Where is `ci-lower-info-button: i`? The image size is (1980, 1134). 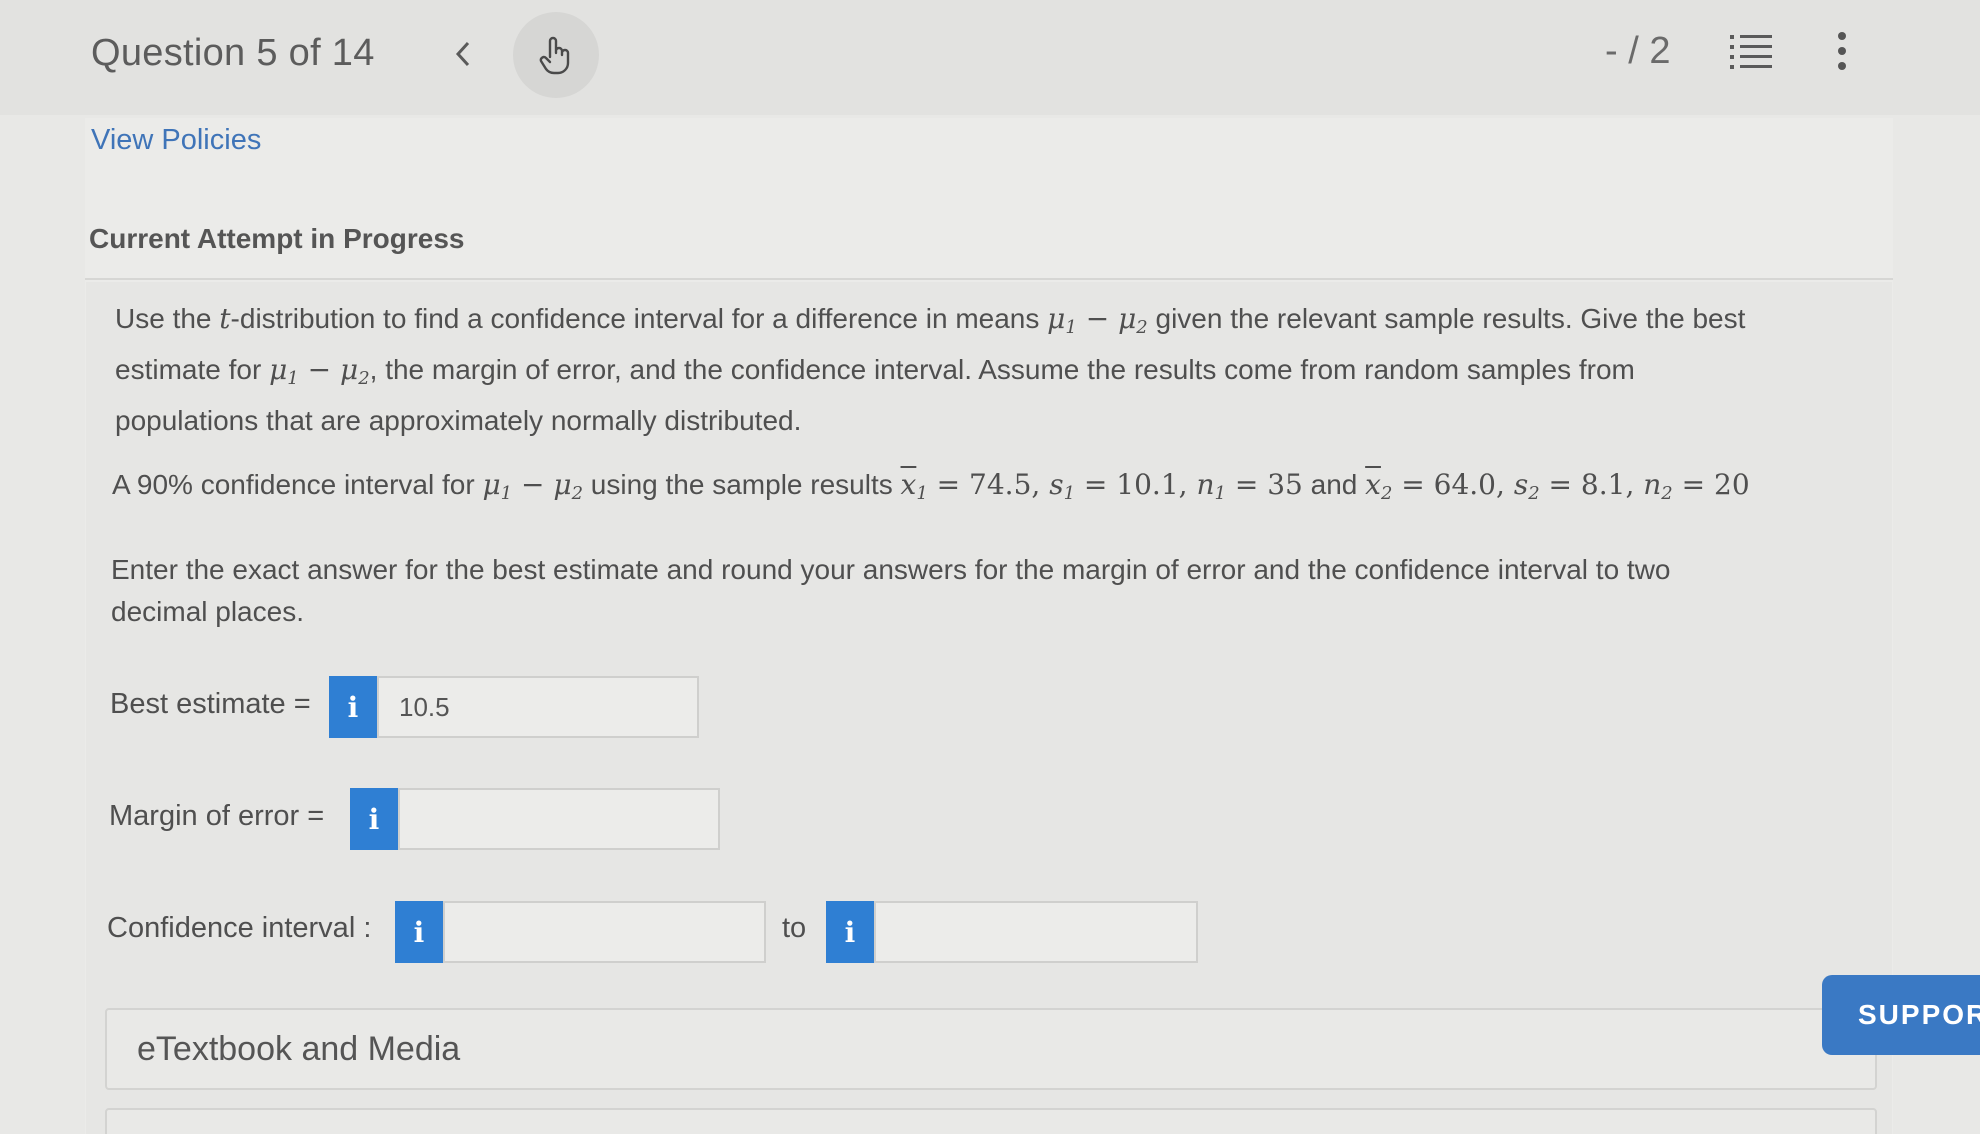
ci-lower-info-button: i is located at coordinates (419, 932).